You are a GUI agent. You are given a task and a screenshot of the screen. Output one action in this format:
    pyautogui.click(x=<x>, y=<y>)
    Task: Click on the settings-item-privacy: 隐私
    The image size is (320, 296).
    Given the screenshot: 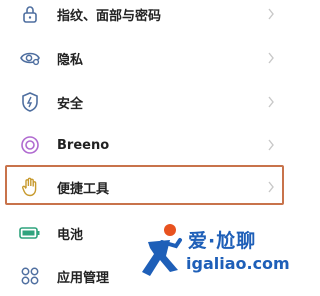 What is the action you would take?
    pyautogui.click(x=148, y=58)
    